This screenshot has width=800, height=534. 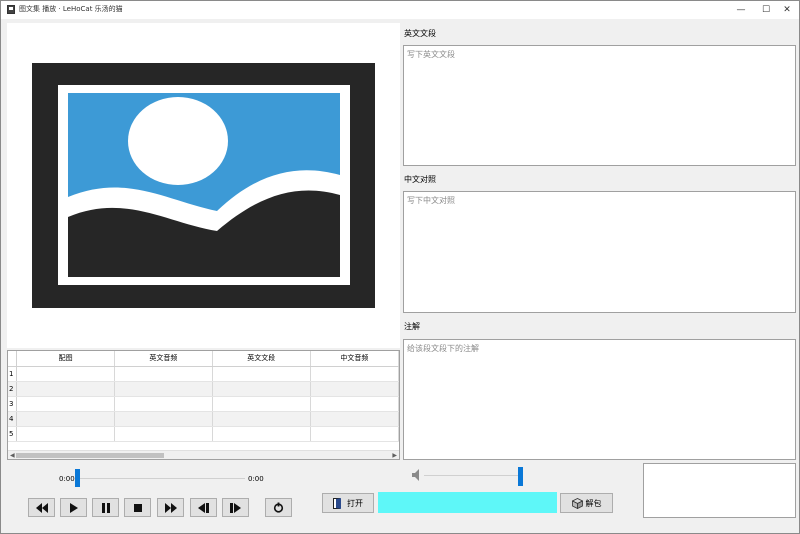 What do you see at coordinates (203, 454) in the screenshot?
I see `horizontal-scrollbar: ◀ ▶` at bounding box center [203, 454].